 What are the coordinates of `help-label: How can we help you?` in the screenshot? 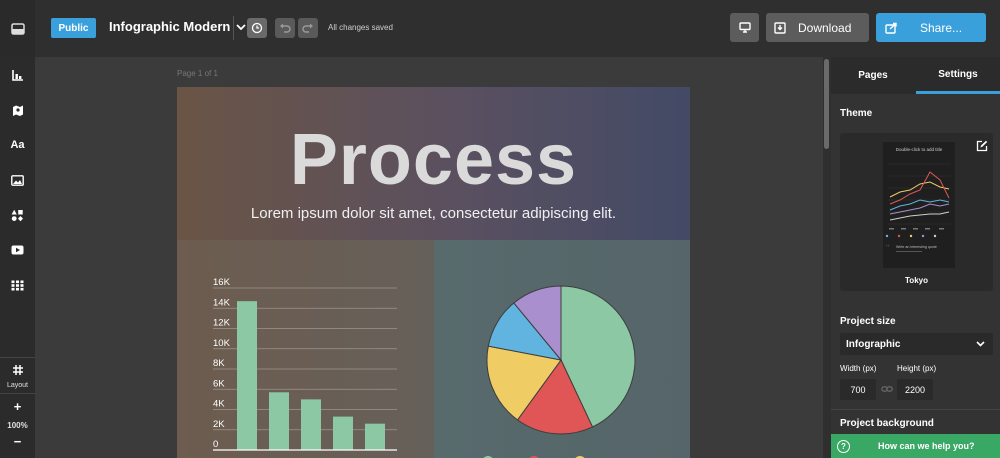 It's located at (926, 446).